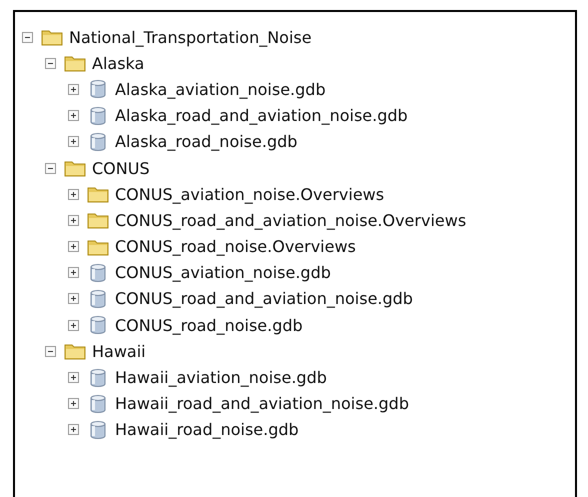 The width and height of the screenshot is (588, 497). Describe the element at coordinates (290, 220) in the screenshot. I see `tree-item-label: CONUS_road_and_aviation_noise.Overviews` at that location.